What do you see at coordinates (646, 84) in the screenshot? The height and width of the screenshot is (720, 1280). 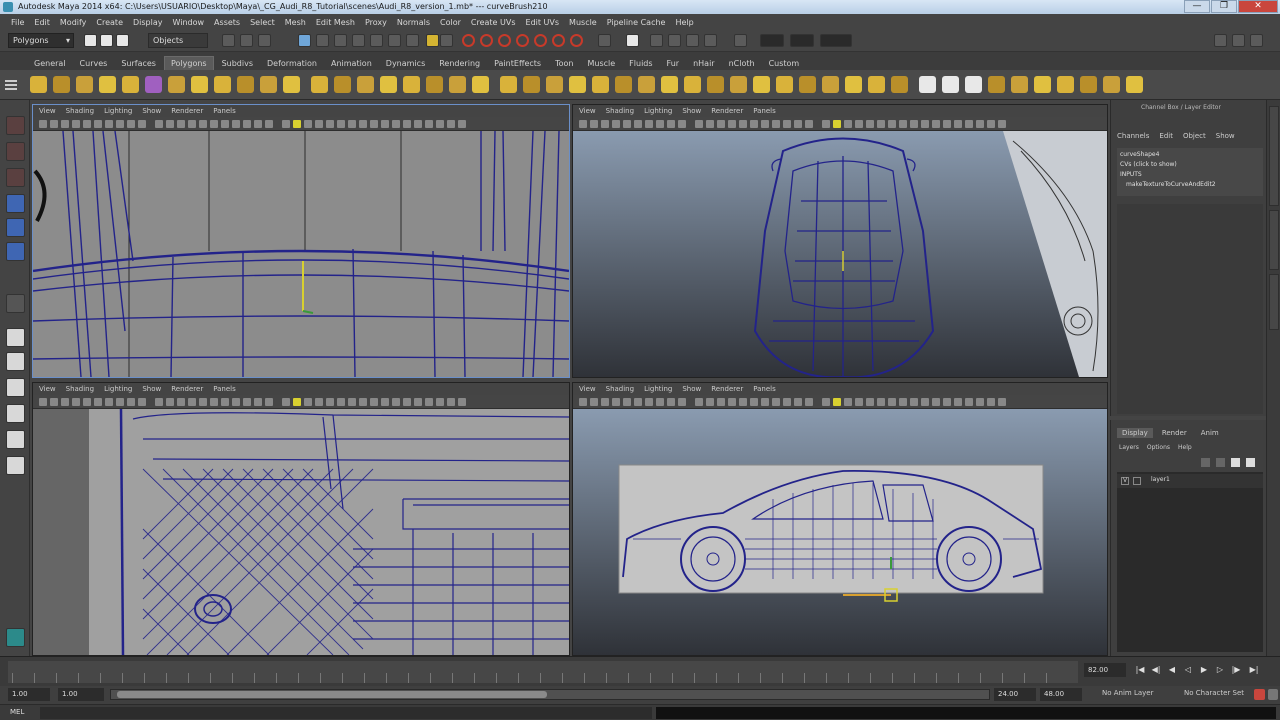 I see `extrude-icon` at bounding box center [646, 84].